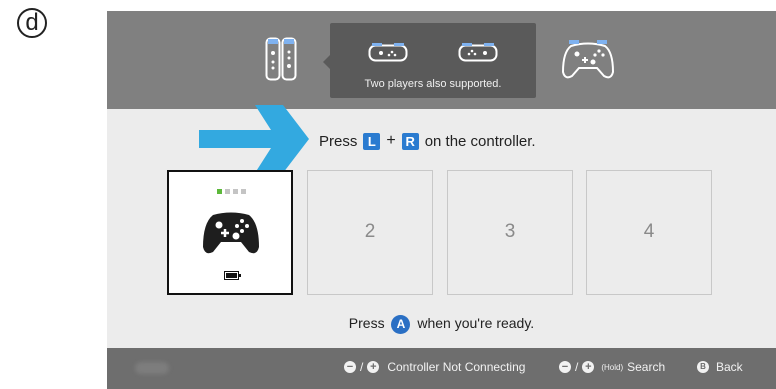 The width and height of the screenshot is (776, 389). I want to click on ready-prefix: Press, so click(366, 323).